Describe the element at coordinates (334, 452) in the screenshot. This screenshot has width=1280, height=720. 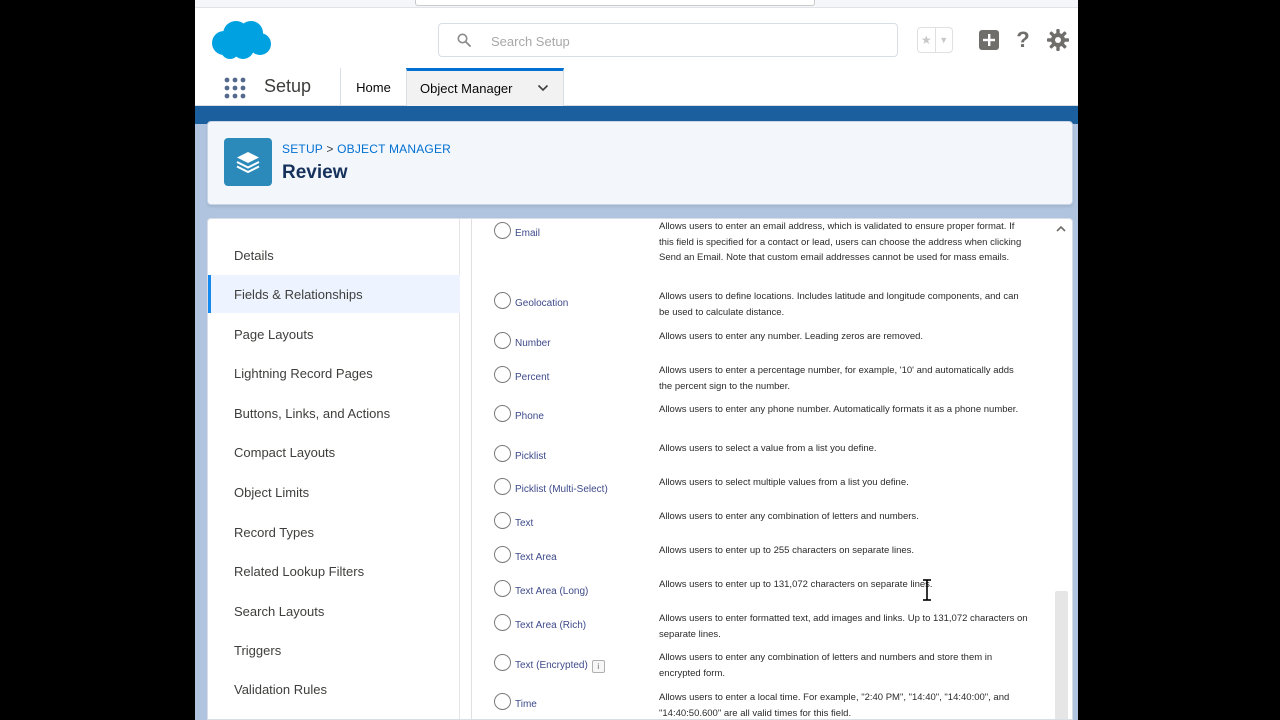
I see `sidebar-item: Compact Layouts` at that location.